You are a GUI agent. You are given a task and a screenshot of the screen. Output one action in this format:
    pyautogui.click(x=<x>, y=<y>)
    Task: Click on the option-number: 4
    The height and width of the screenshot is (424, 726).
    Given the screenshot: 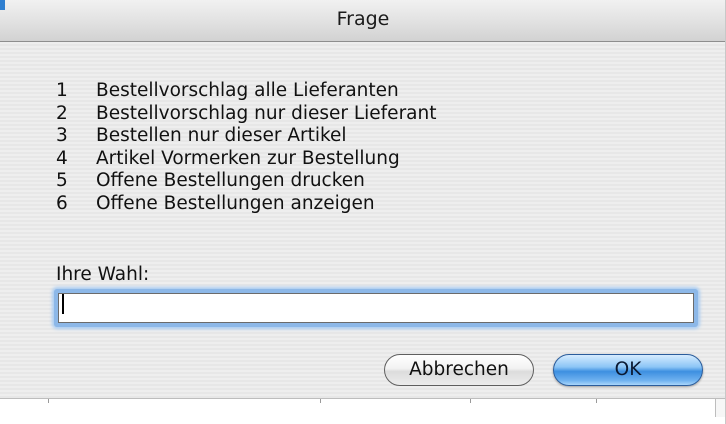 What is the action you would take?
    pyautogui.click(x=62, y=158)
    